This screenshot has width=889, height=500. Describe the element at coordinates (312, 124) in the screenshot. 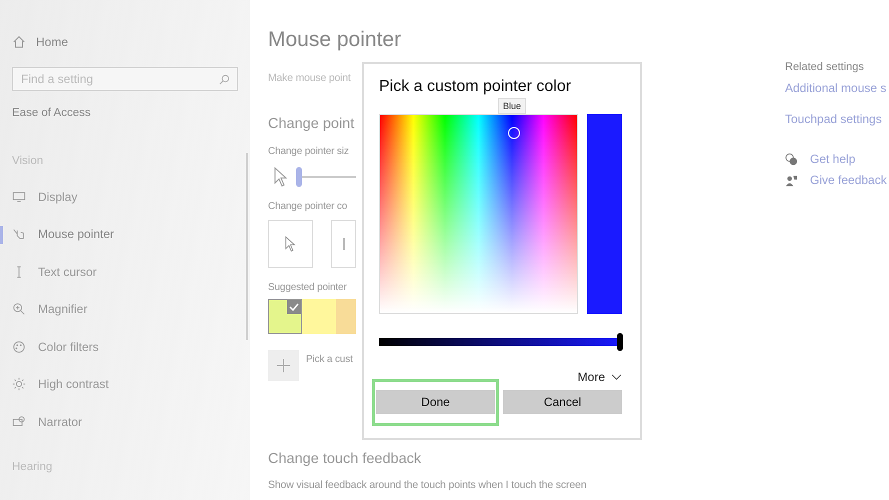

I see `section-heading: Change point` at that location.